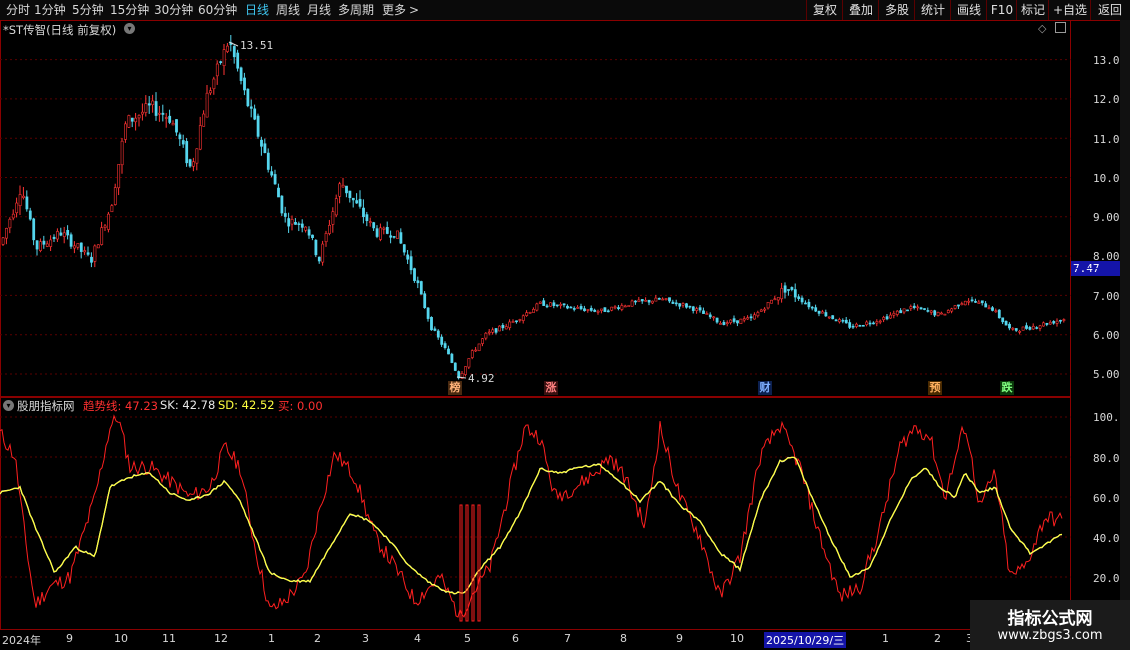 This screenshot has width=1130, height=650. Describe the element at coordinates (1042, 28) in the screenshot. I see `diamond-icon: ◇` at that location.